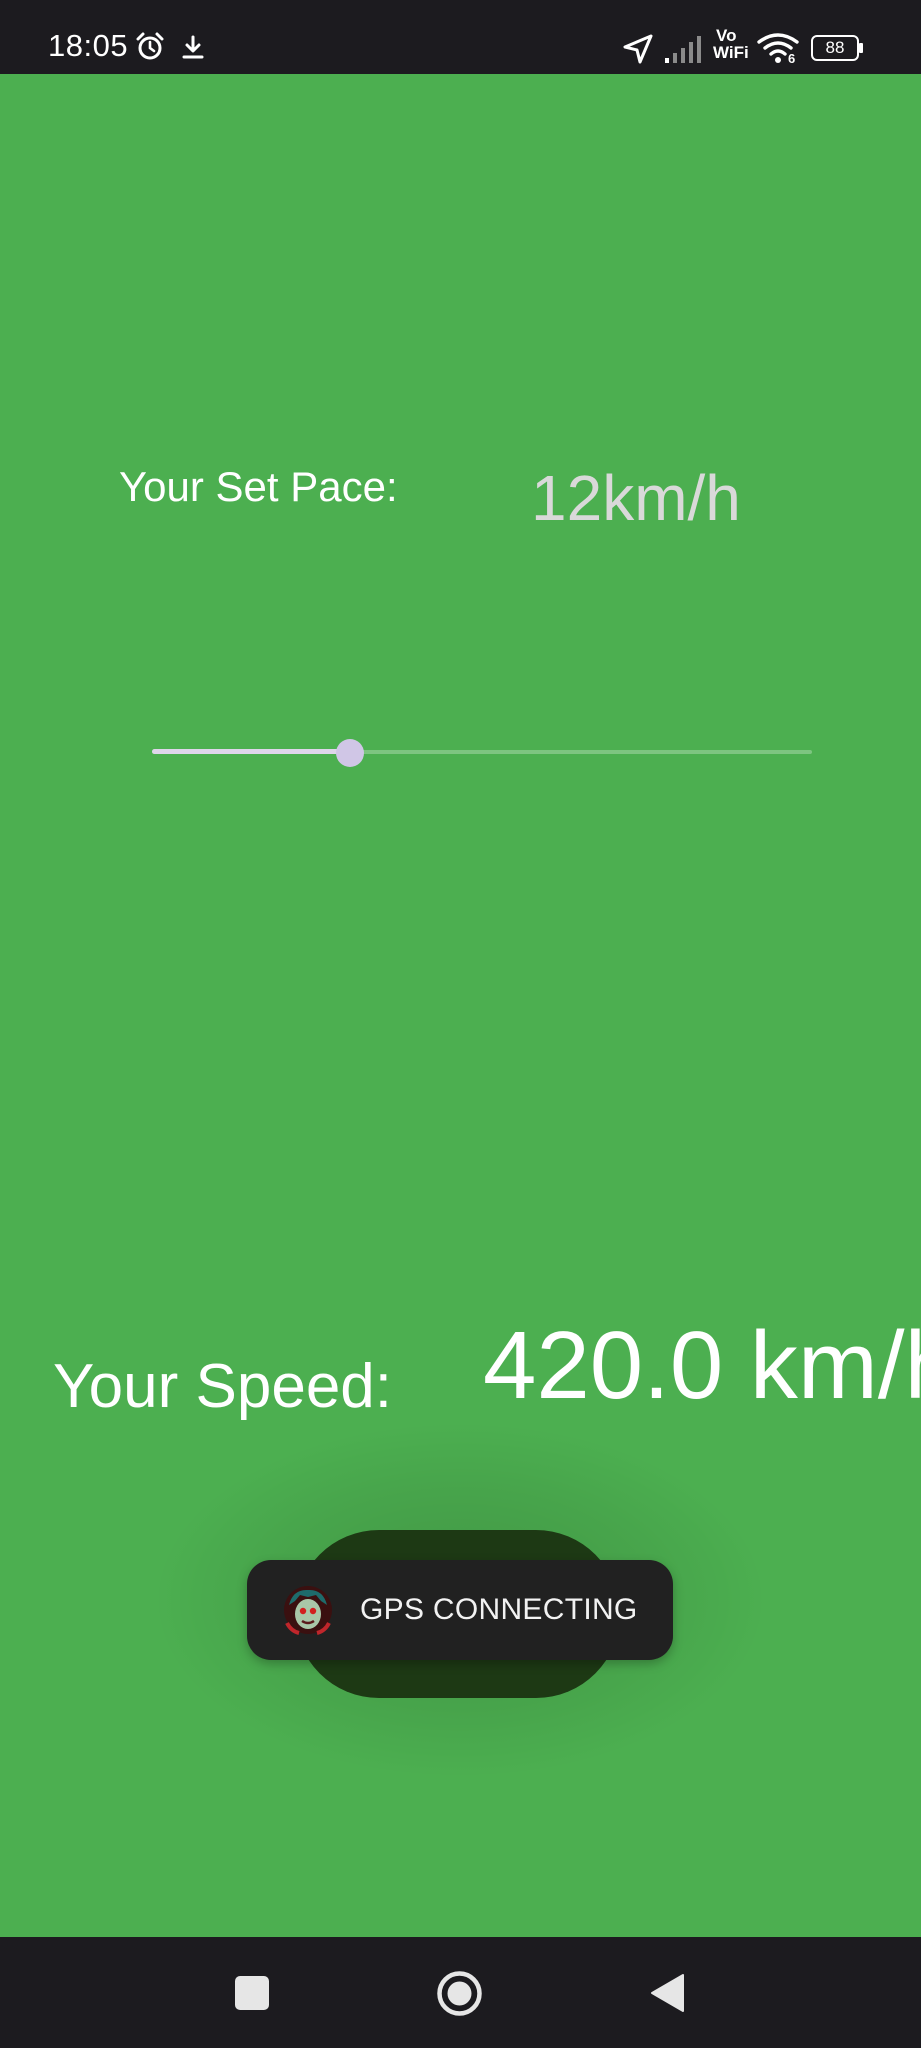 This screenshot has width=921, height=2048. I want to click on pace-slider, so click(482, 753).